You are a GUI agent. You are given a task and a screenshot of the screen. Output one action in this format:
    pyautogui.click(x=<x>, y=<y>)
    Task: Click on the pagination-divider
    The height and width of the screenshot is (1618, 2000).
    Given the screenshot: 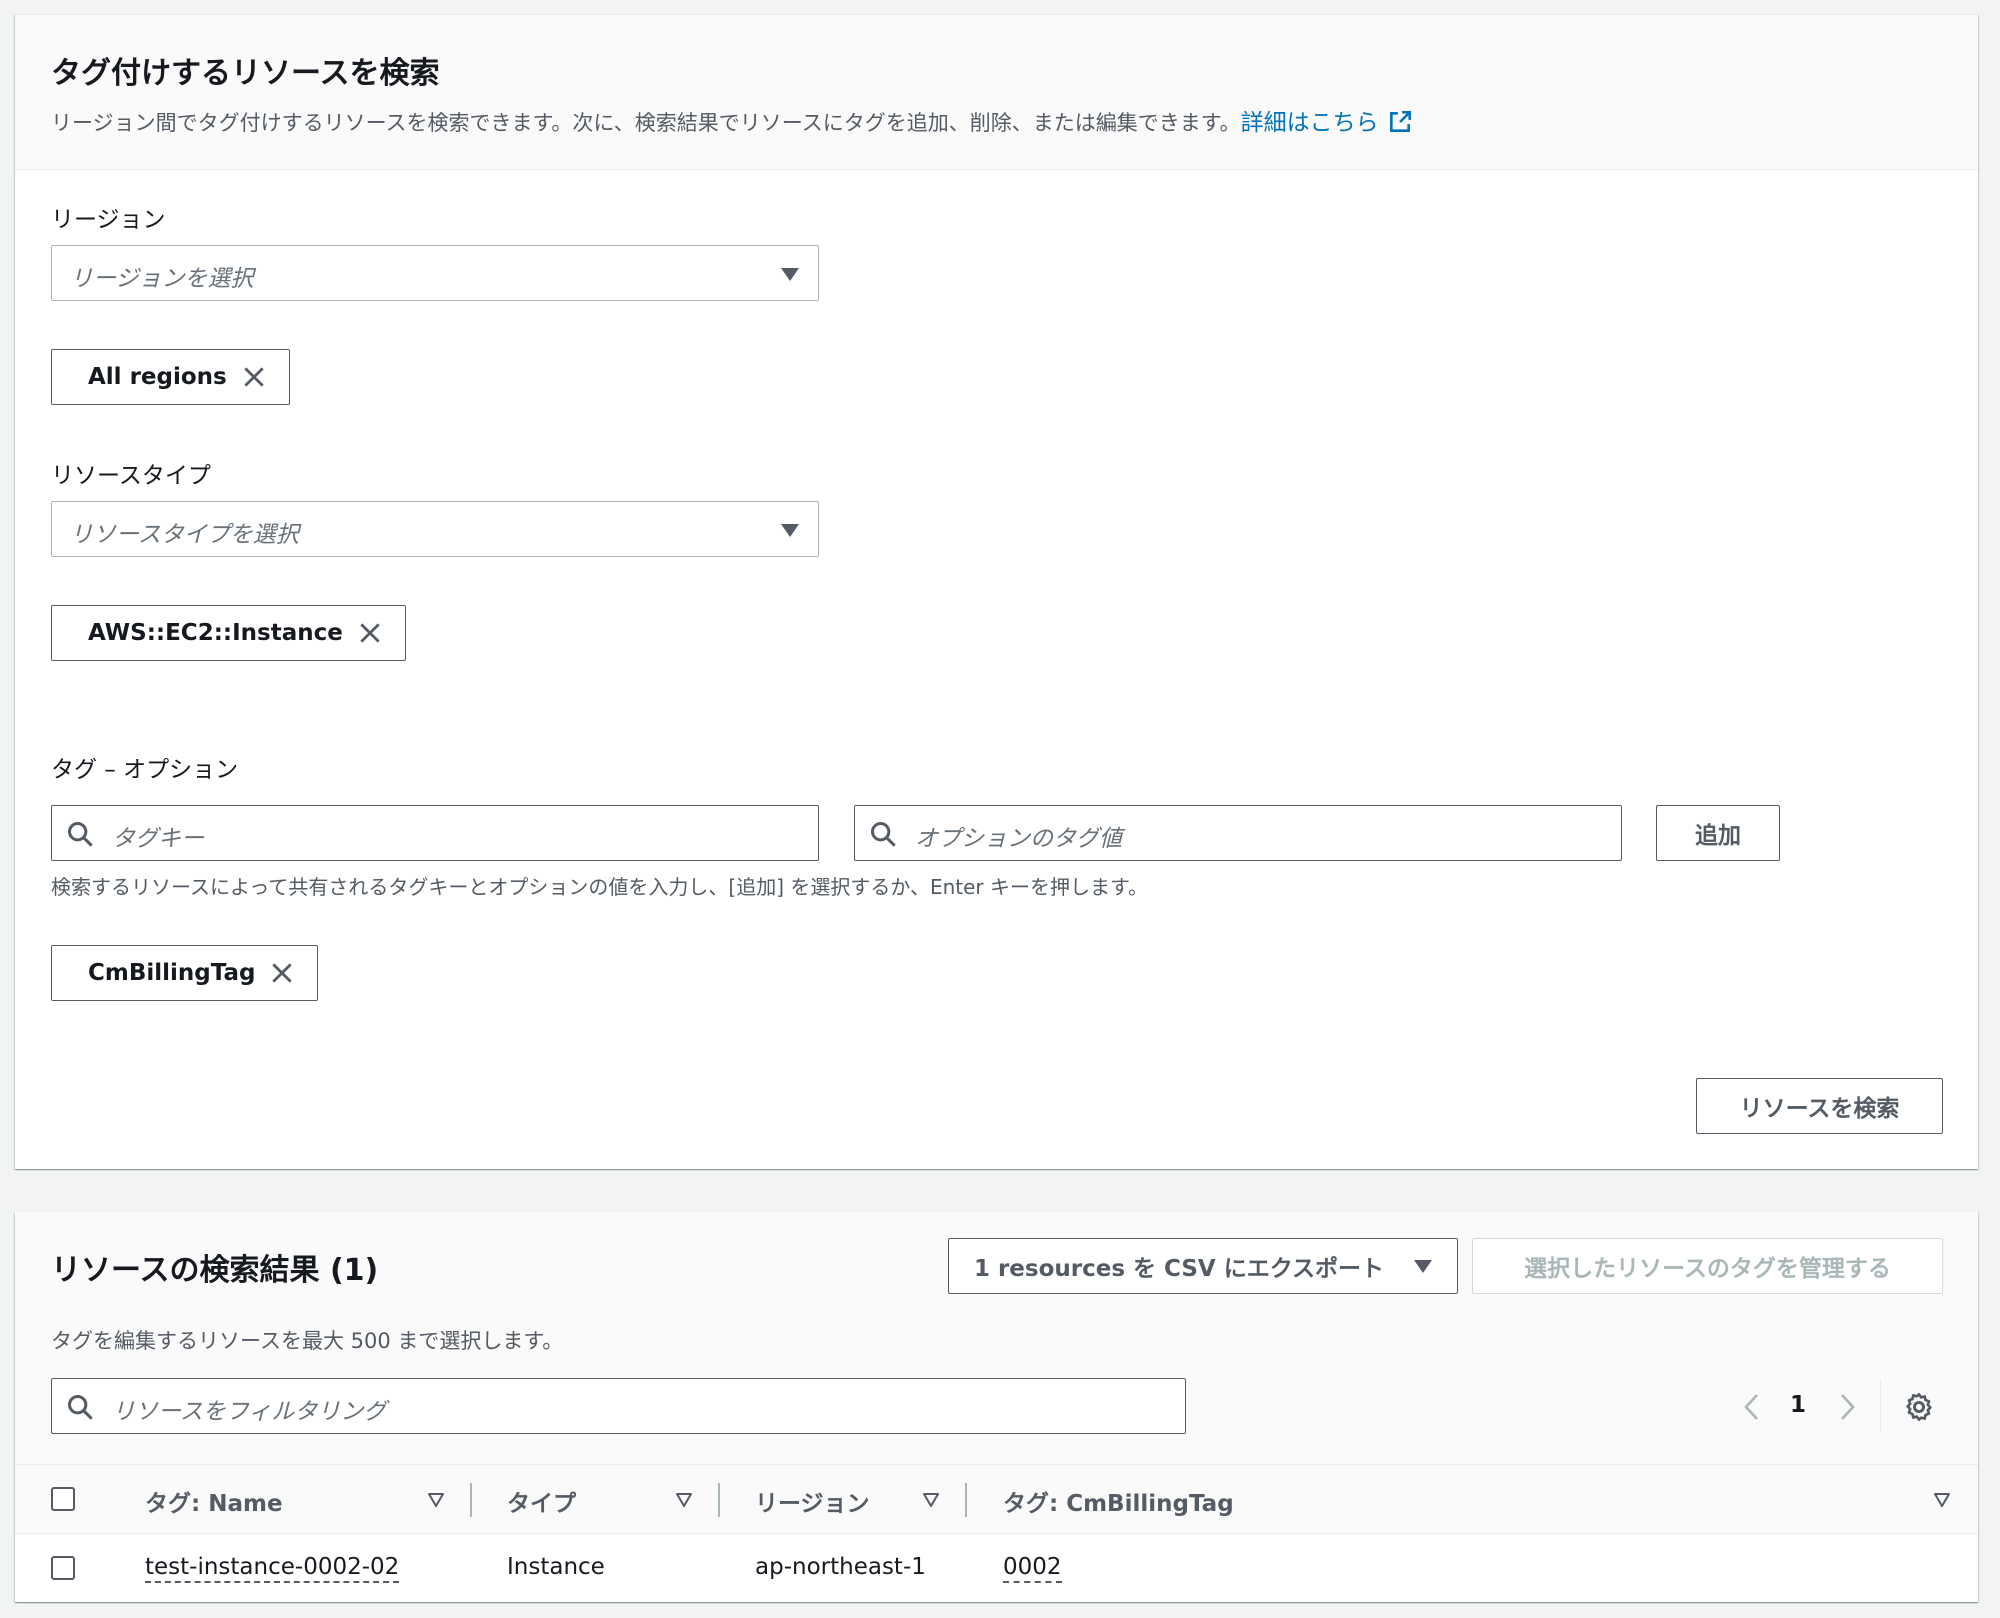 What is the action you would take?
    pyautogui.click(x=1880, y=1406)
    